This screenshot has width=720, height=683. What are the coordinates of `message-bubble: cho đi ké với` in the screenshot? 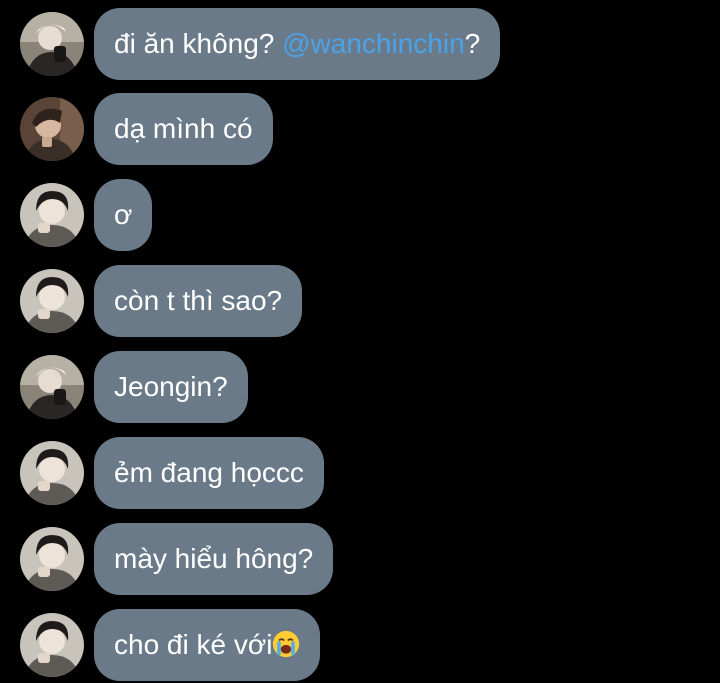 It's located at (207, 645).